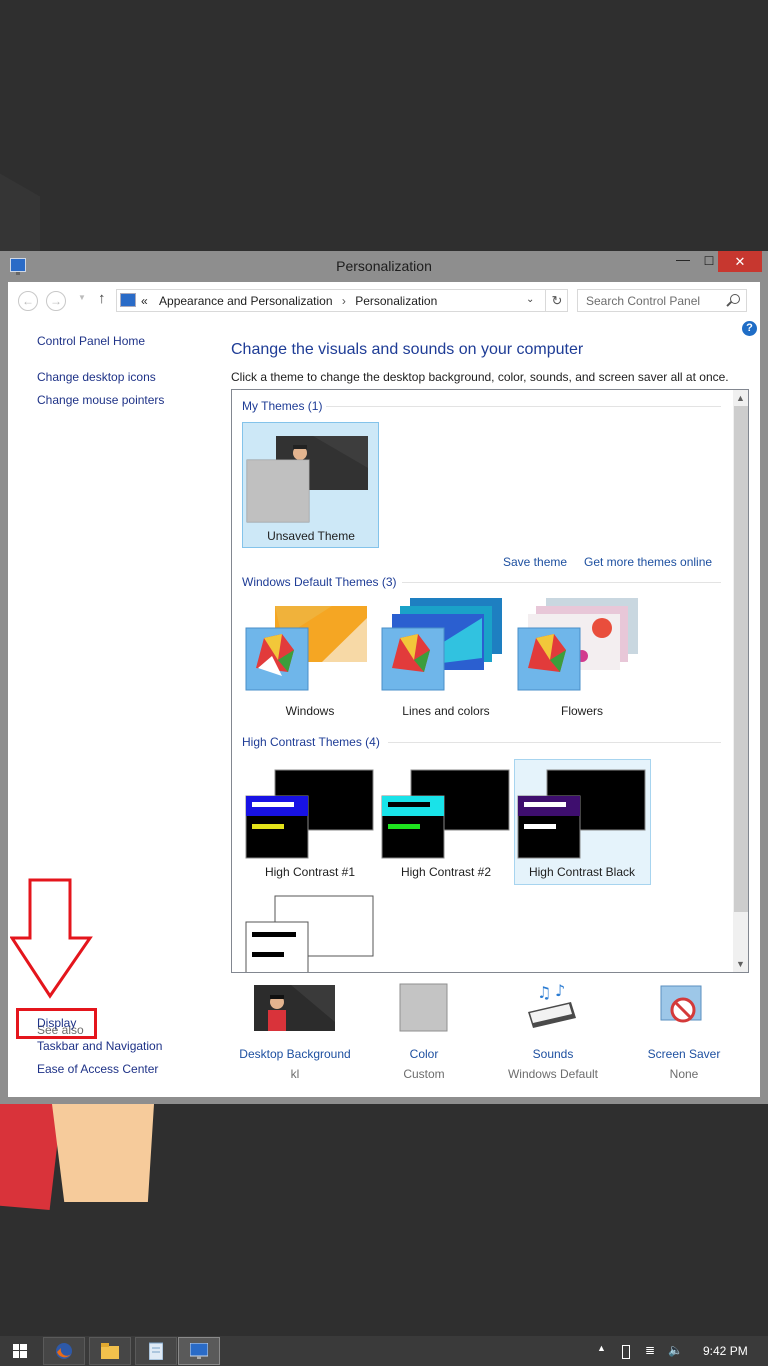 The height and width of the screenshot is (1366, 768). I want to click on firefox-icon, so click(64, 1351).